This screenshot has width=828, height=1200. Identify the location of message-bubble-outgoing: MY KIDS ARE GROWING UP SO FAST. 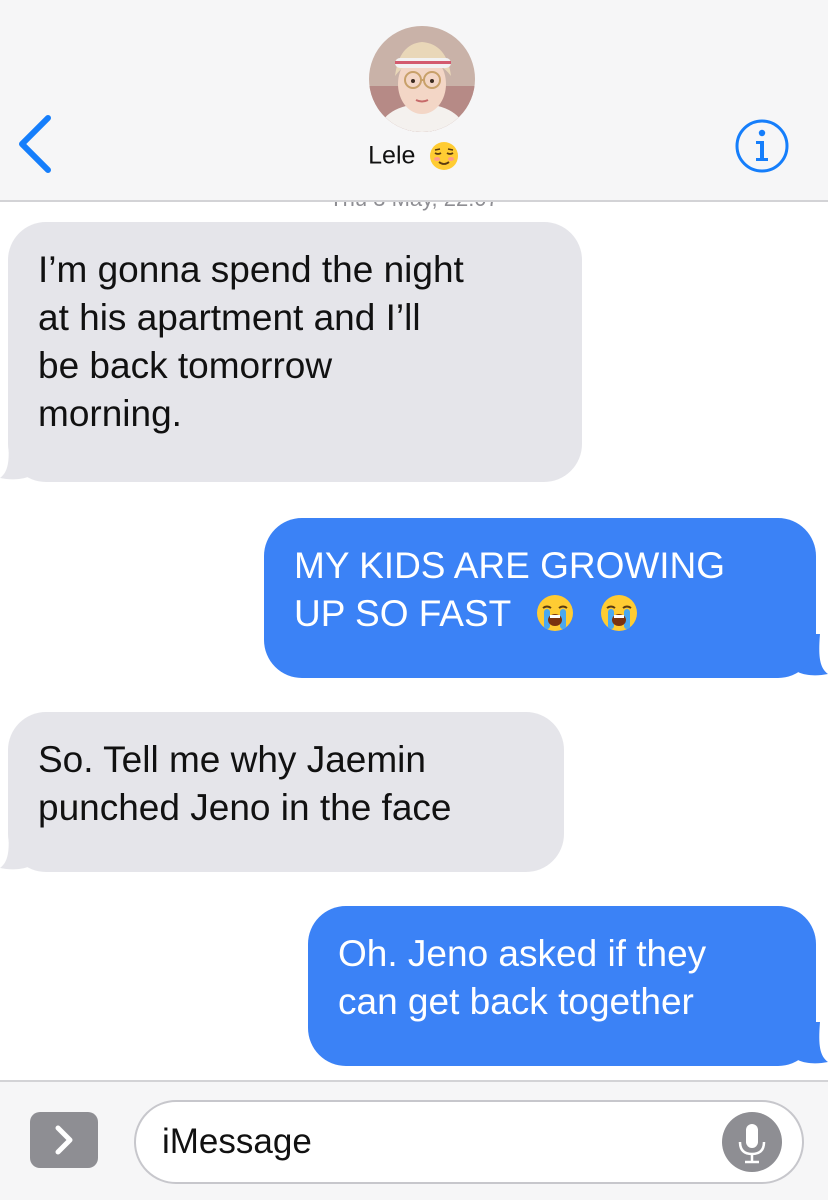
(540, 598).